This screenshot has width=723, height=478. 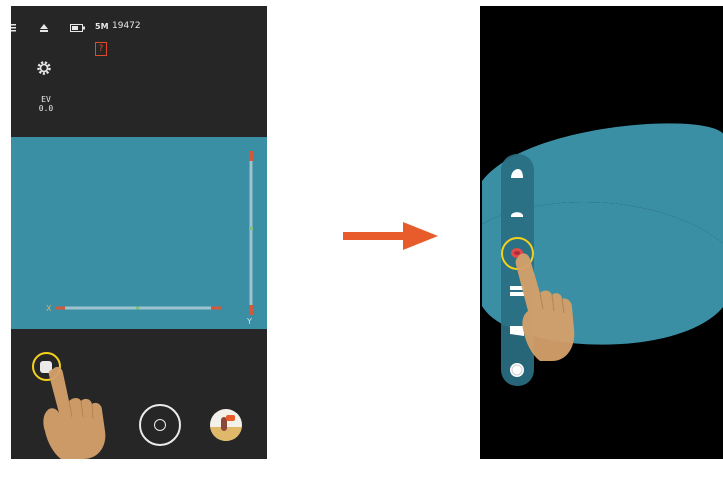 What do you see at coordinates (77, 28) in the screenshot?
I see `battery-icon` at bounding box center [77, 28].